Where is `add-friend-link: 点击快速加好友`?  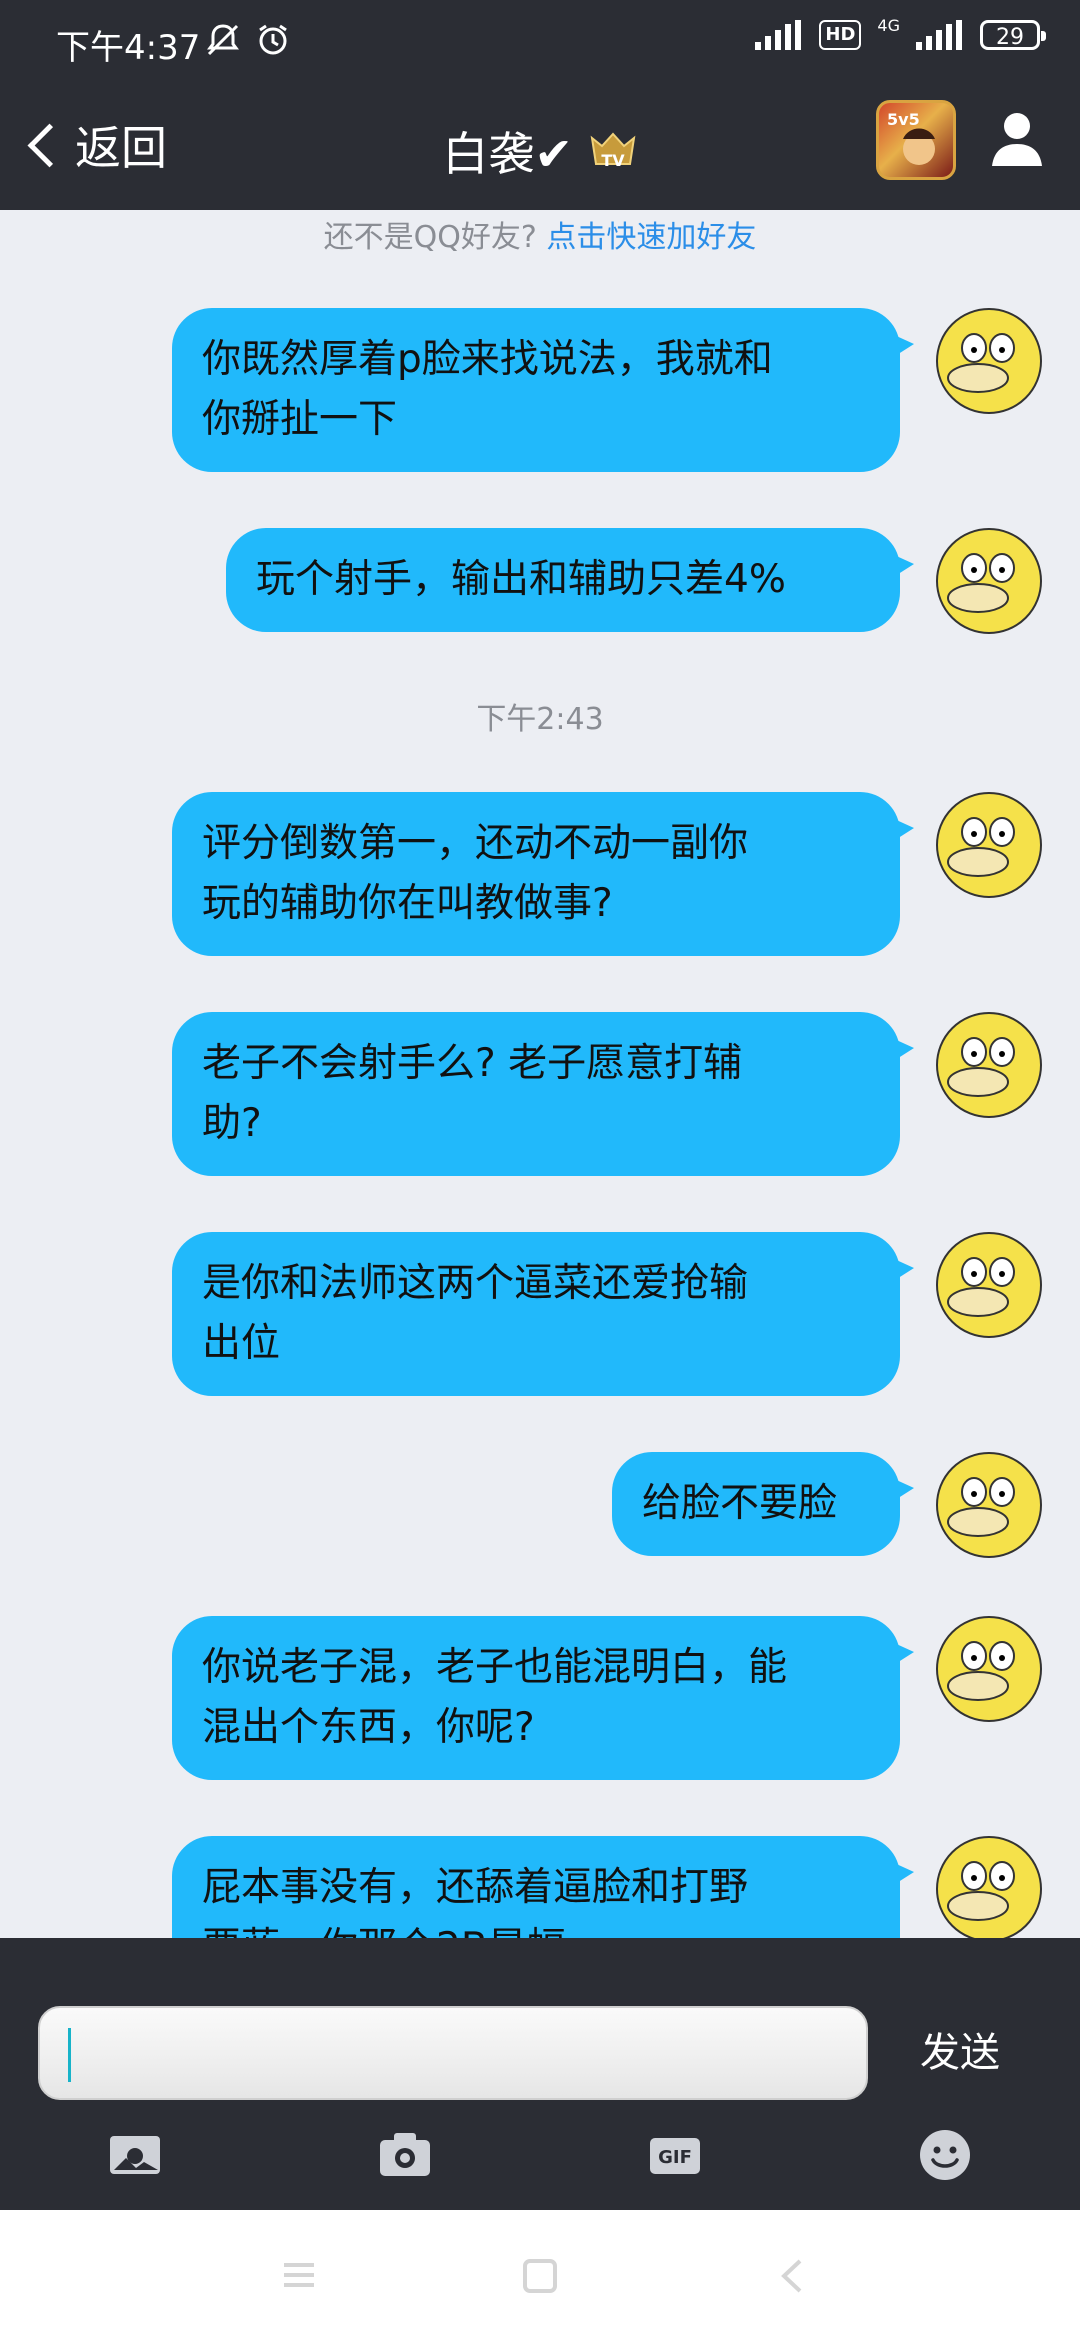 add-friend-link: 点击快速加好友 is located at coordinates (651, 237).